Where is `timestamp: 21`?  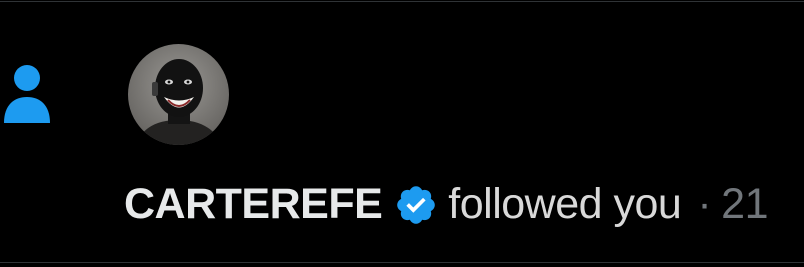 timestamp: 21 is located at coordinates (745, 203).